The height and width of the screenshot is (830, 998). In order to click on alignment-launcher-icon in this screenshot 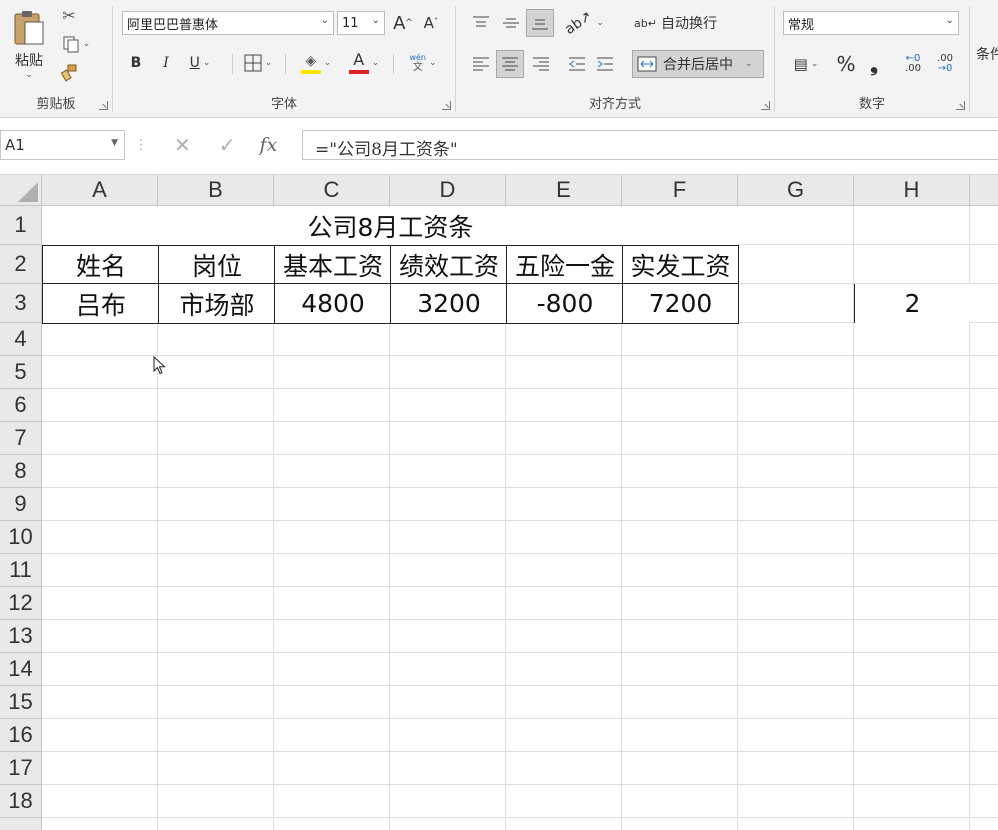, I will do `click(765, 105)`.